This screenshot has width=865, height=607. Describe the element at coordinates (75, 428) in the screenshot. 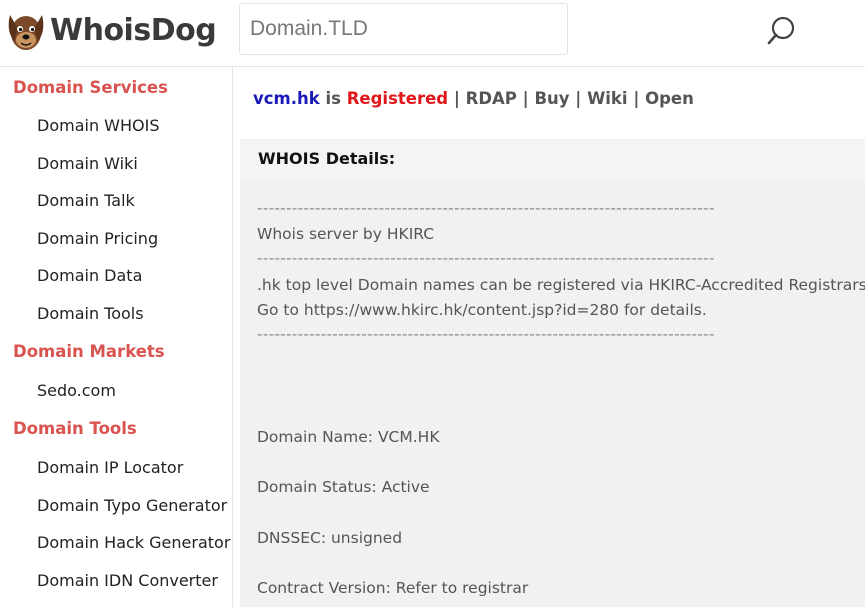

I see `section-title-domain-tools: Domain Tools` at that location.